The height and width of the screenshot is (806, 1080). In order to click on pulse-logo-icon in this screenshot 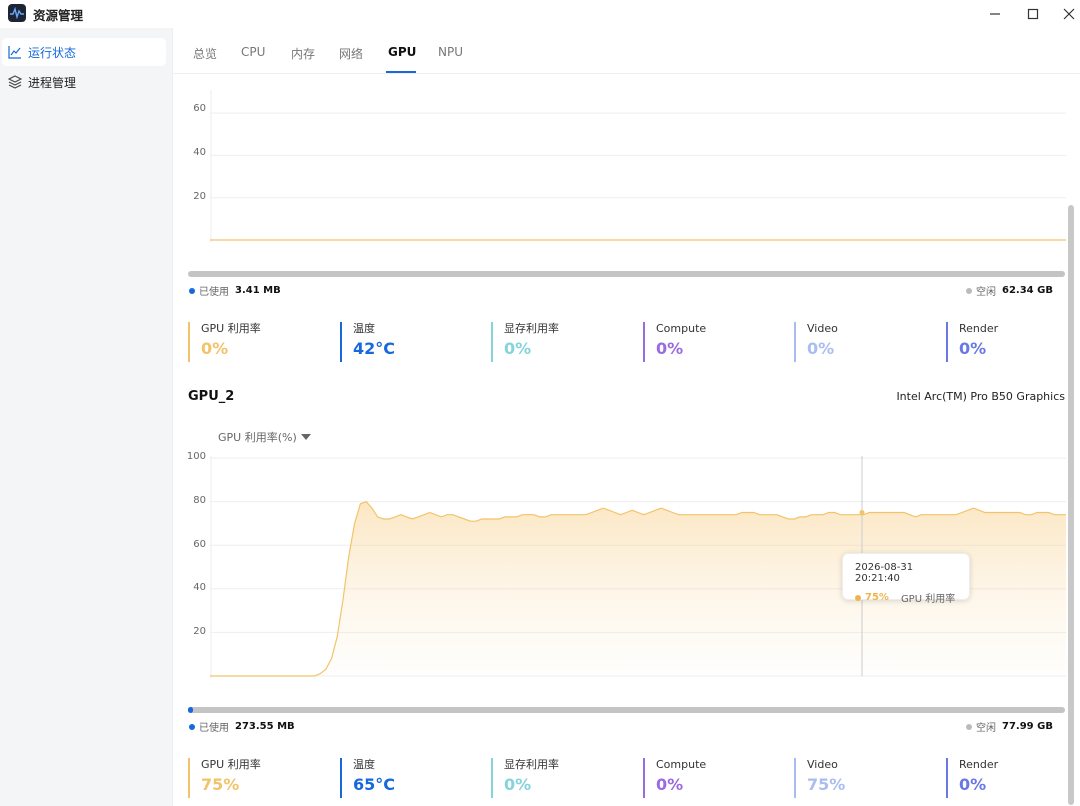, I will do `click(17, 13)`.